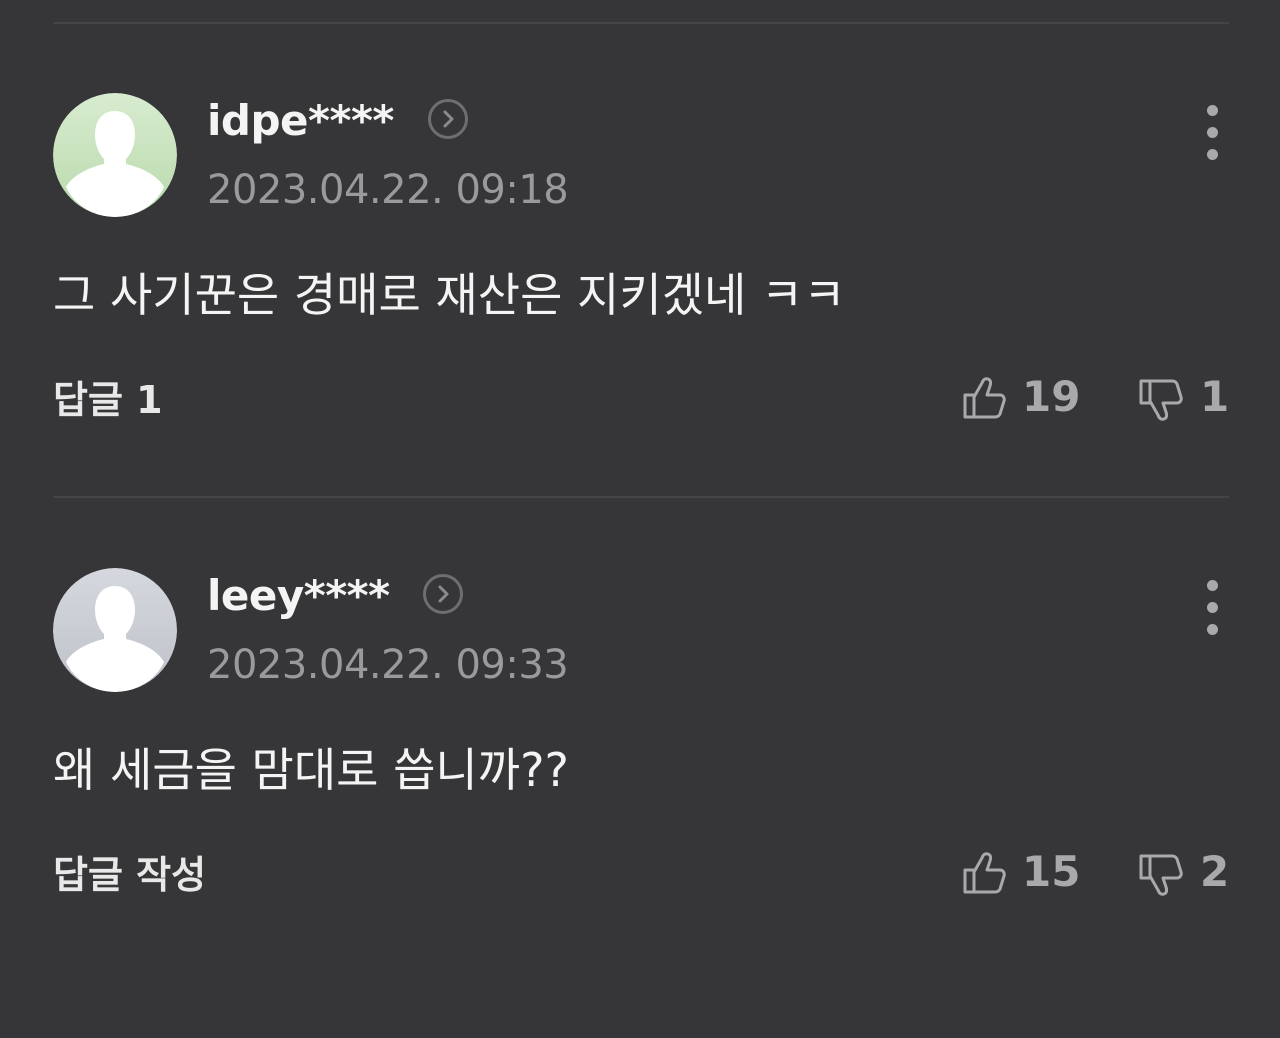 Image resolution: width=1280 pixels, height=1038 pixels. What do you see at coordinates (1183, 397) in the screenshot?
I see `dislike-button: 1` at bounding box center [1183, 397].